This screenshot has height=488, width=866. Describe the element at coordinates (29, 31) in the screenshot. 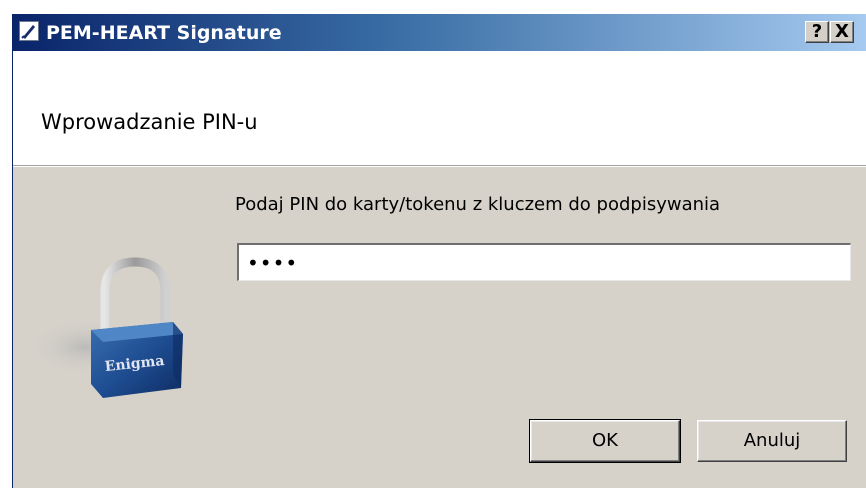

I see `app-icon` at that location.